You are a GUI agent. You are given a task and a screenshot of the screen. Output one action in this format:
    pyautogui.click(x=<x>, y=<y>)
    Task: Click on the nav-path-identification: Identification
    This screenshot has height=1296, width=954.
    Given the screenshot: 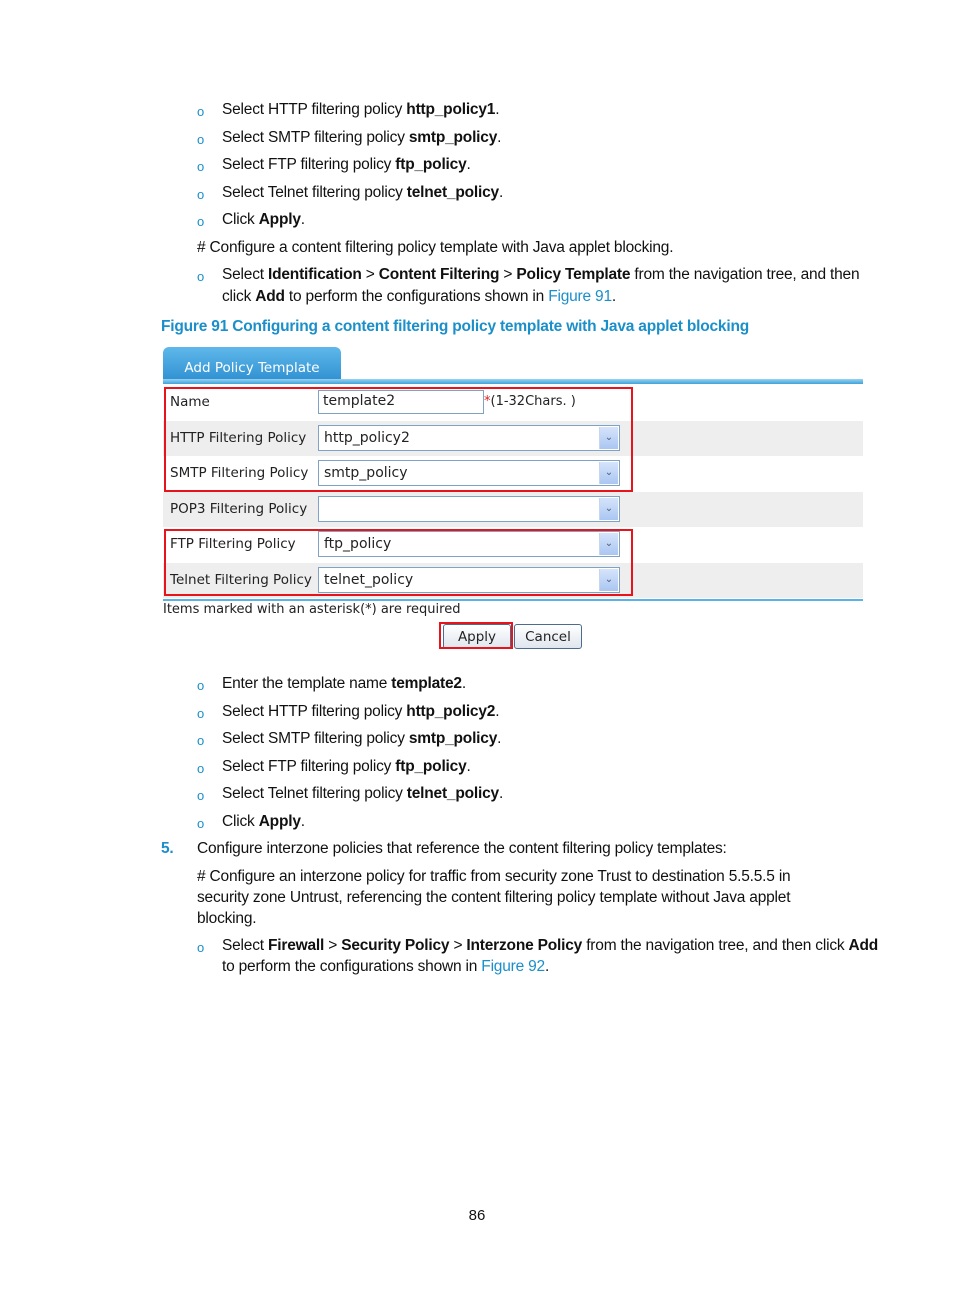 What is the action you would take?
    pyautogui.click(x=315, y=274)
    